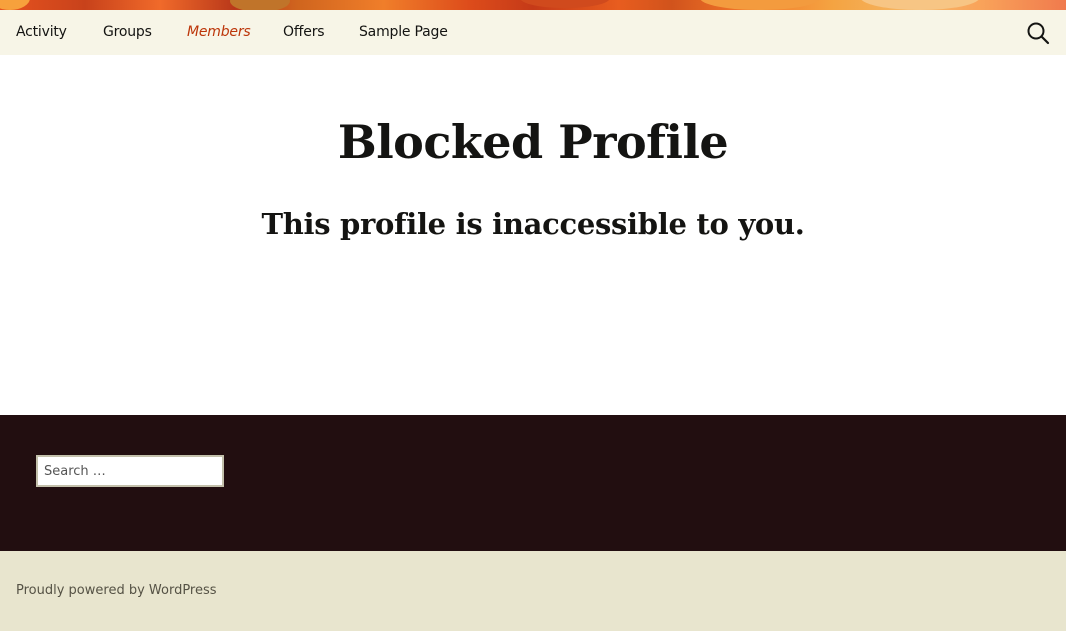 Image resolution: width=1066 pixels, height=631 pixels. I want to click on site-info: Proudly powered by WordPress, so click(533, 591).